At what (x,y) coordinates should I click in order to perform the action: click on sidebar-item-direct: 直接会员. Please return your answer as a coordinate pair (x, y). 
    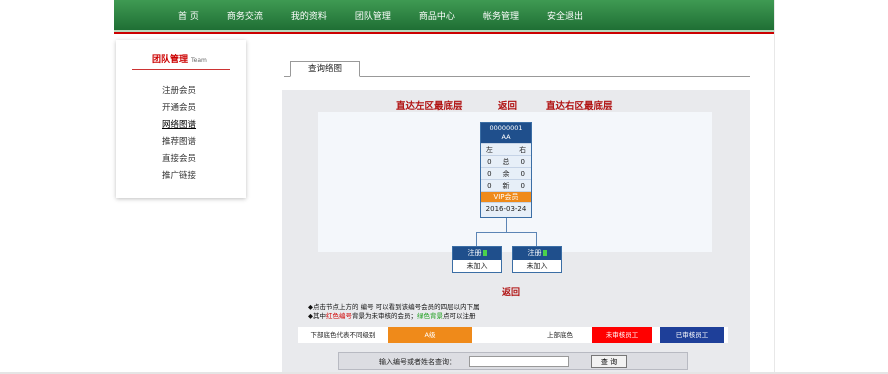
    Looking at the image, I should click on (179, 160).